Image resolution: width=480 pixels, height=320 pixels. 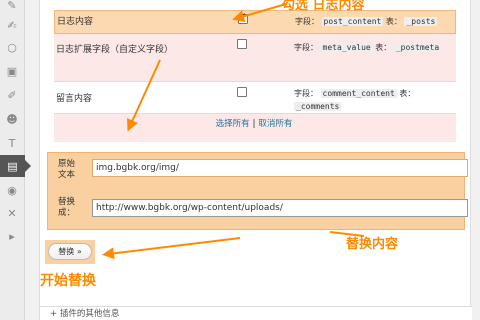 I want to click on collapse-icon: ▸, so click(x=12, y=236).